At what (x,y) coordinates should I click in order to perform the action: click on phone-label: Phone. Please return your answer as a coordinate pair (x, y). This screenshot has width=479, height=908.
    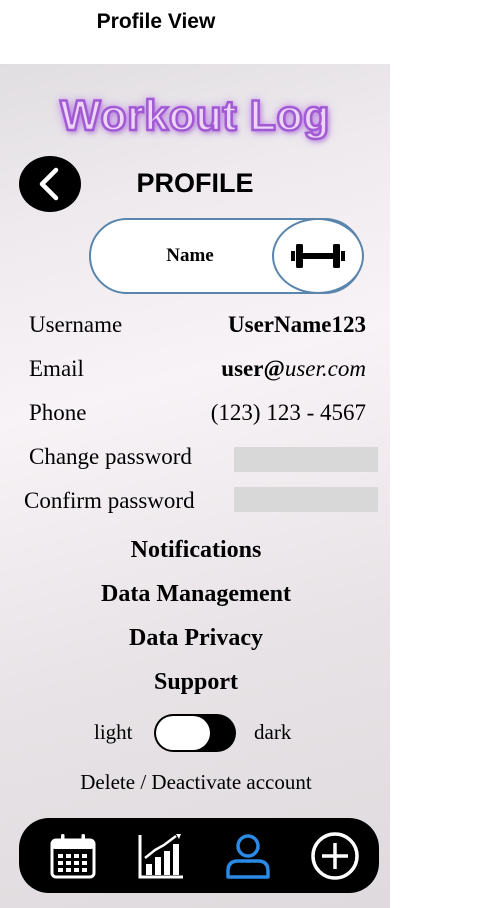
    Looking at the image, I should click on (58, 412).